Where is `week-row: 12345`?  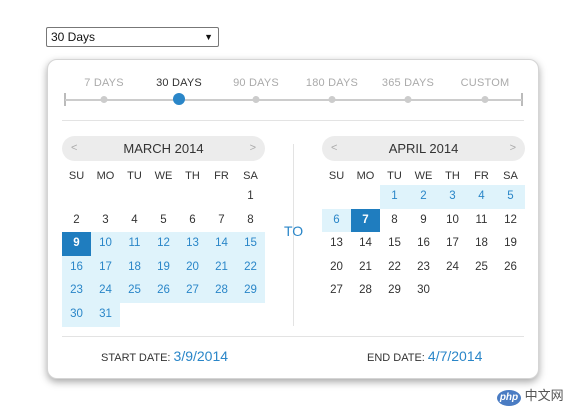 week-row: 12345 is located at coordinates (423, 197).